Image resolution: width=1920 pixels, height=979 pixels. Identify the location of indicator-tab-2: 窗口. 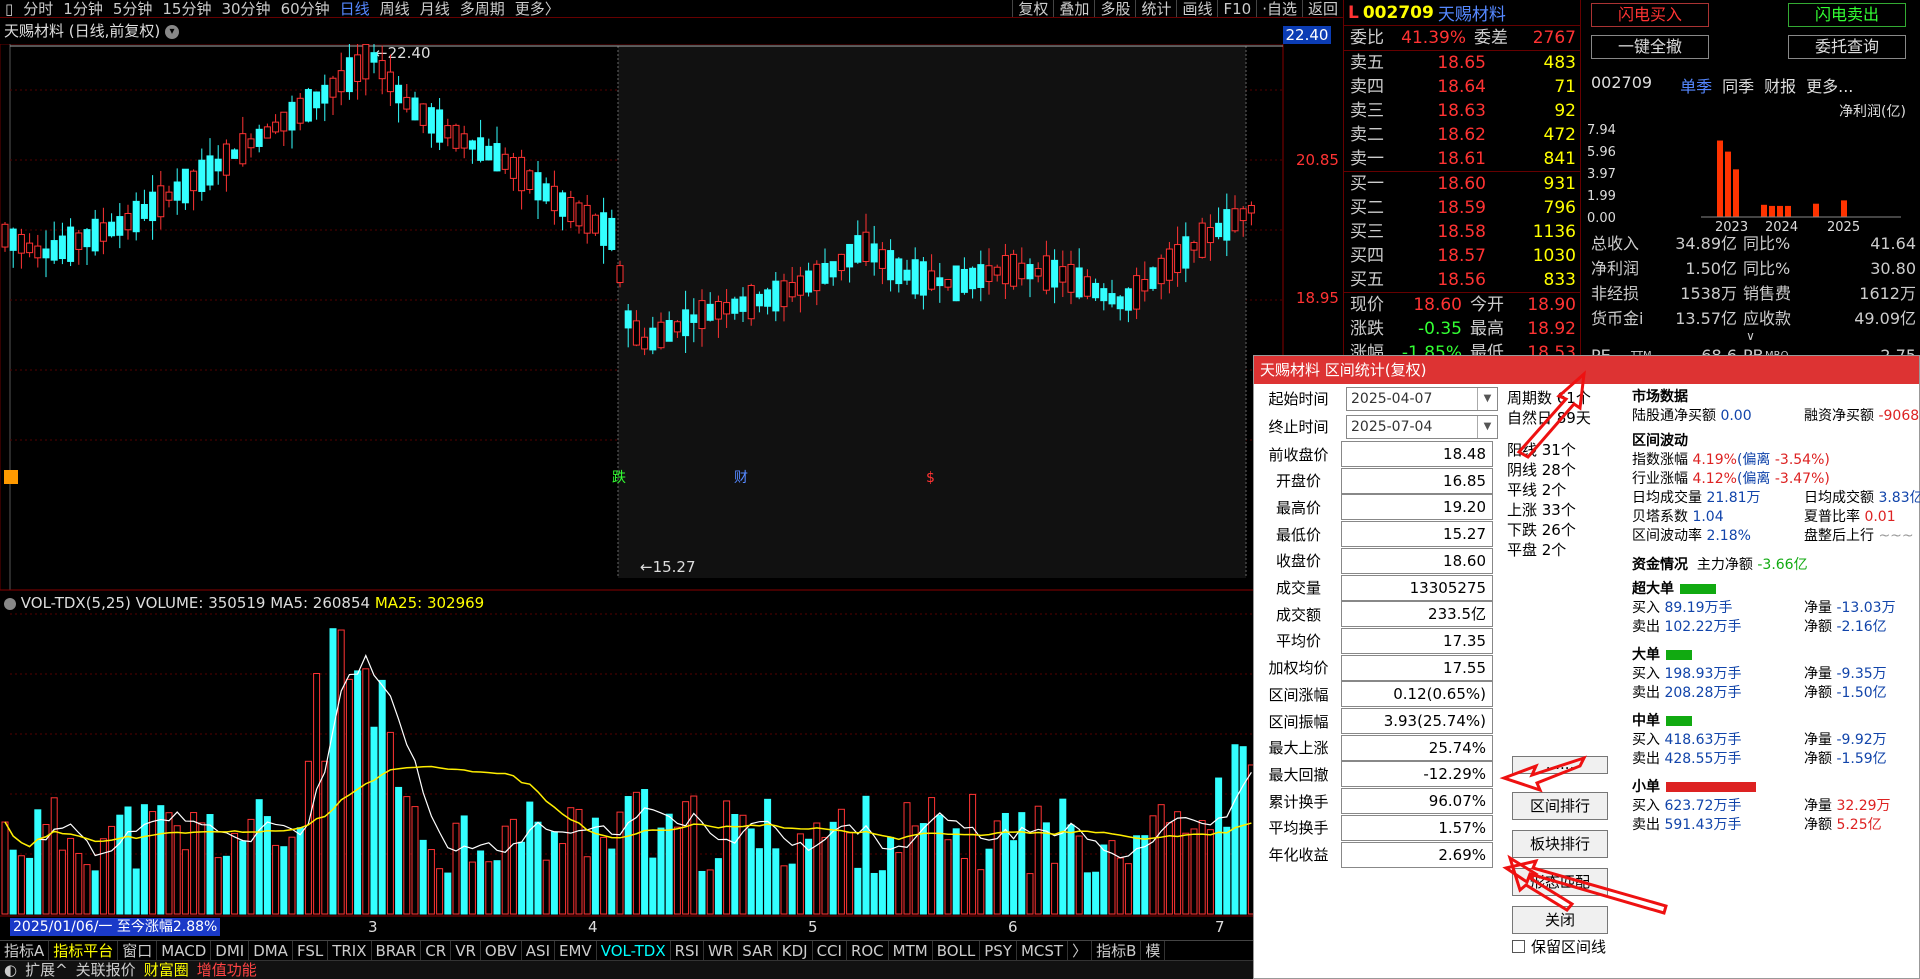
(138, 950).